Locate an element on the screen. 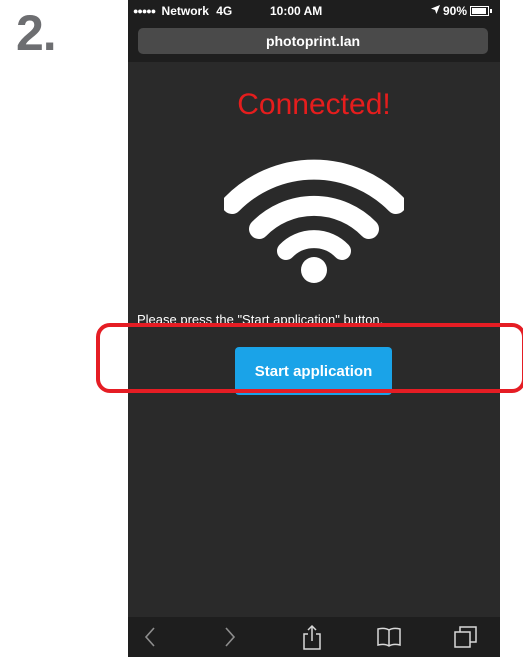 The image size is (523, 657). back-chevron-icon is located at coordinates (150, 637).